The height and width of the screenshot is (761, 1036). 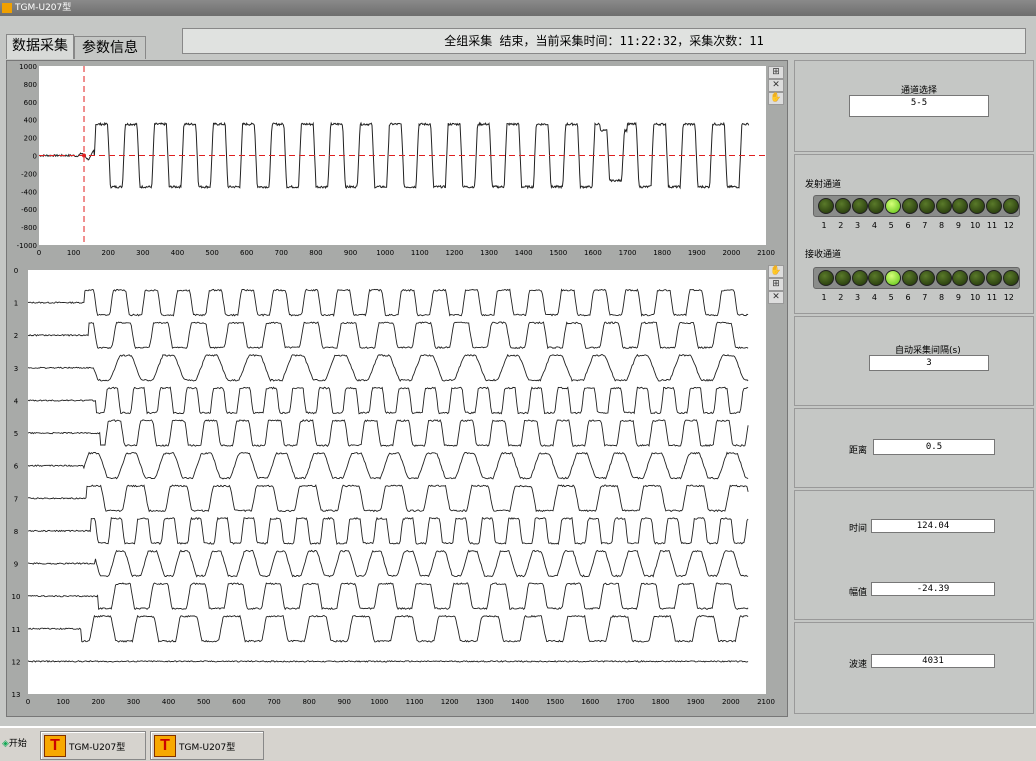 What do you see at coordinates (30, 85) in the screenshot?
I see `y-tick-label: 800` at bounding box center [30, 85].